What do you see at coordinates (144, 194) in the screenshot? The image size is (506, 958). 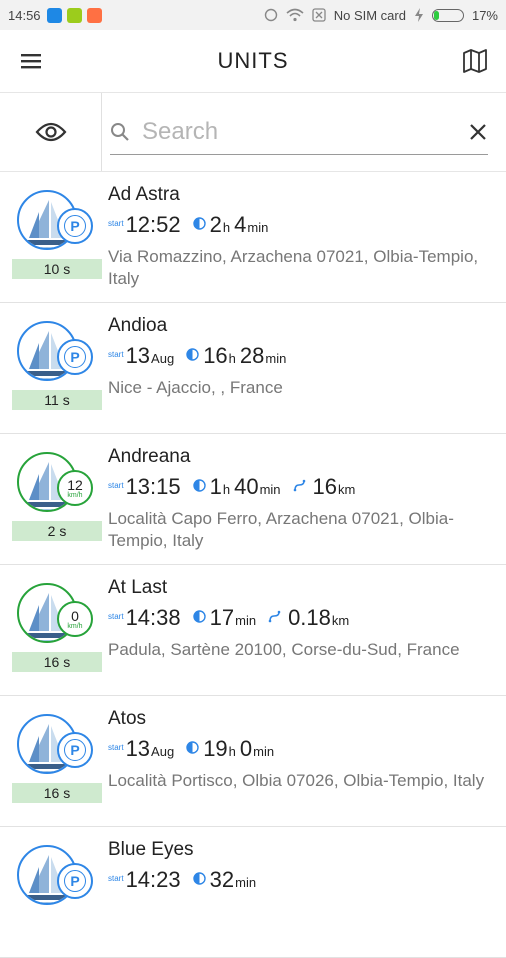 I see `unit-name: Ad Astra` at bounding box center [144, 194].